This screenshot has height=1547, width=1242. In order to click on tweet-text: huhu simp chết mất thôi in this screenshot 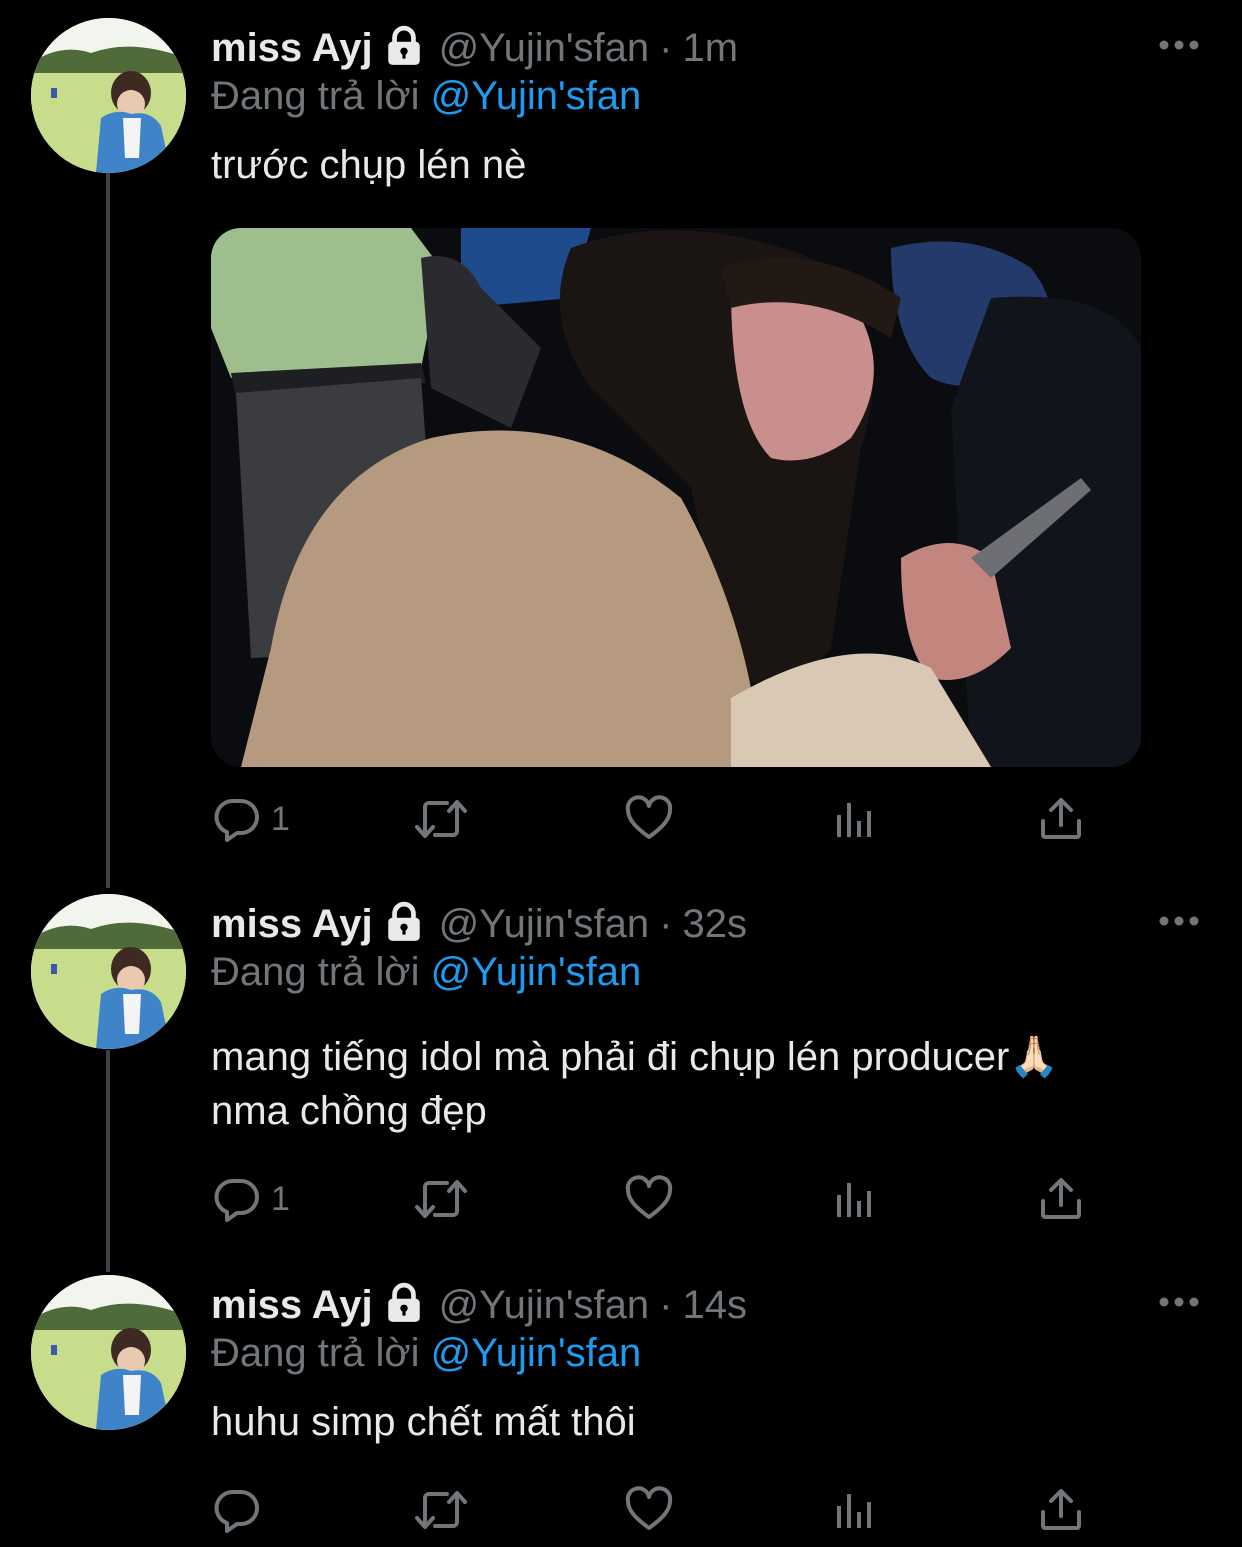, I will do `click(423, 1422)`.